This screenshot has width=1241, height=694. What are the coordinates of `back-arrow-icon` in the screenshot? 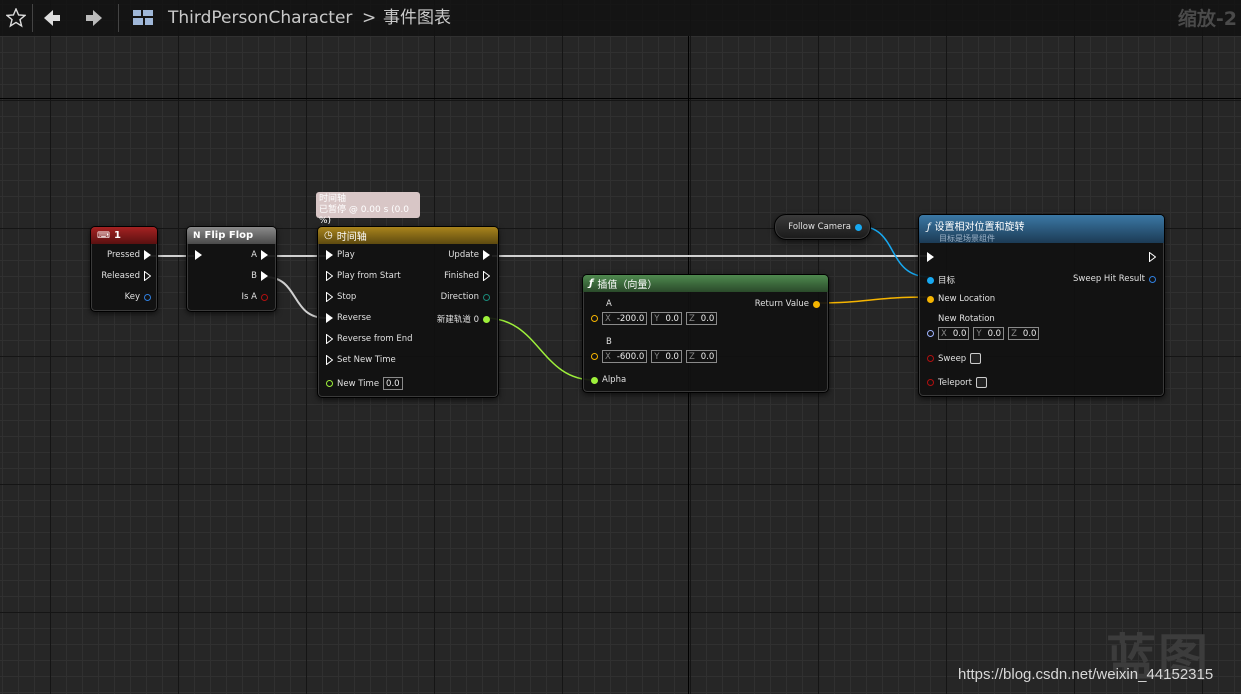 It's located at (52, 18).